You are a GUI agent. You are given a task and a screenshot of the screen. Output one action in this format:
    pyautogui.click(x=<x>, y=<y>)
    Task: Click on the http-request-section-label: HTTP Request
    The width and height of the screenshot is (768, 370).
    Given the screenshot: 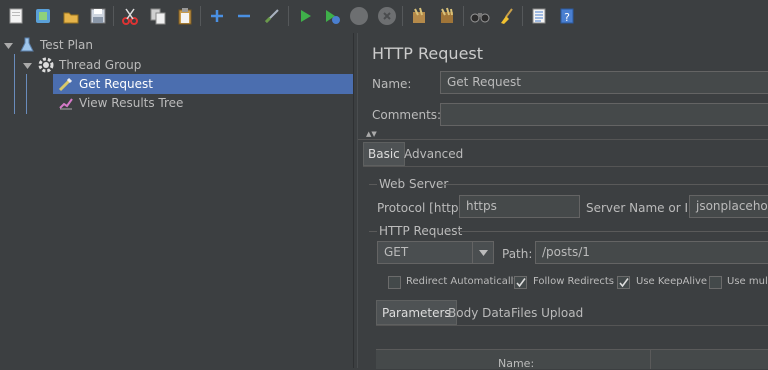 What is the action you would take?
    pyautogui.click(x=421, y=231)
    